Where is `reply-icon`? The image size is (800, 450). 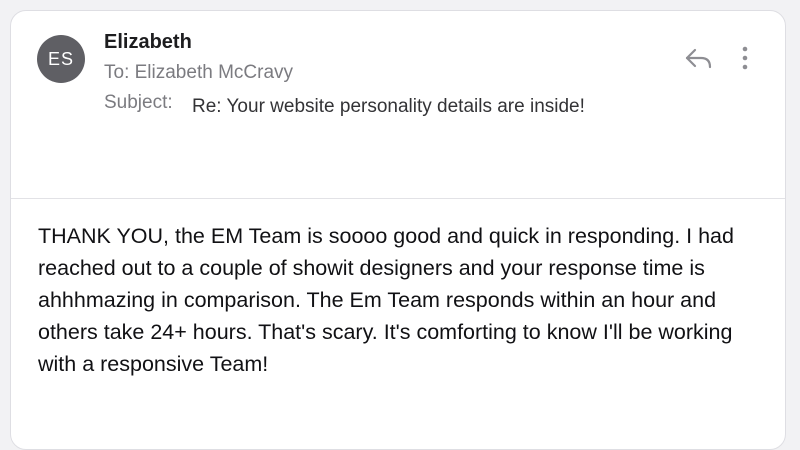 reply-icon is located at coordinates (698, 58).